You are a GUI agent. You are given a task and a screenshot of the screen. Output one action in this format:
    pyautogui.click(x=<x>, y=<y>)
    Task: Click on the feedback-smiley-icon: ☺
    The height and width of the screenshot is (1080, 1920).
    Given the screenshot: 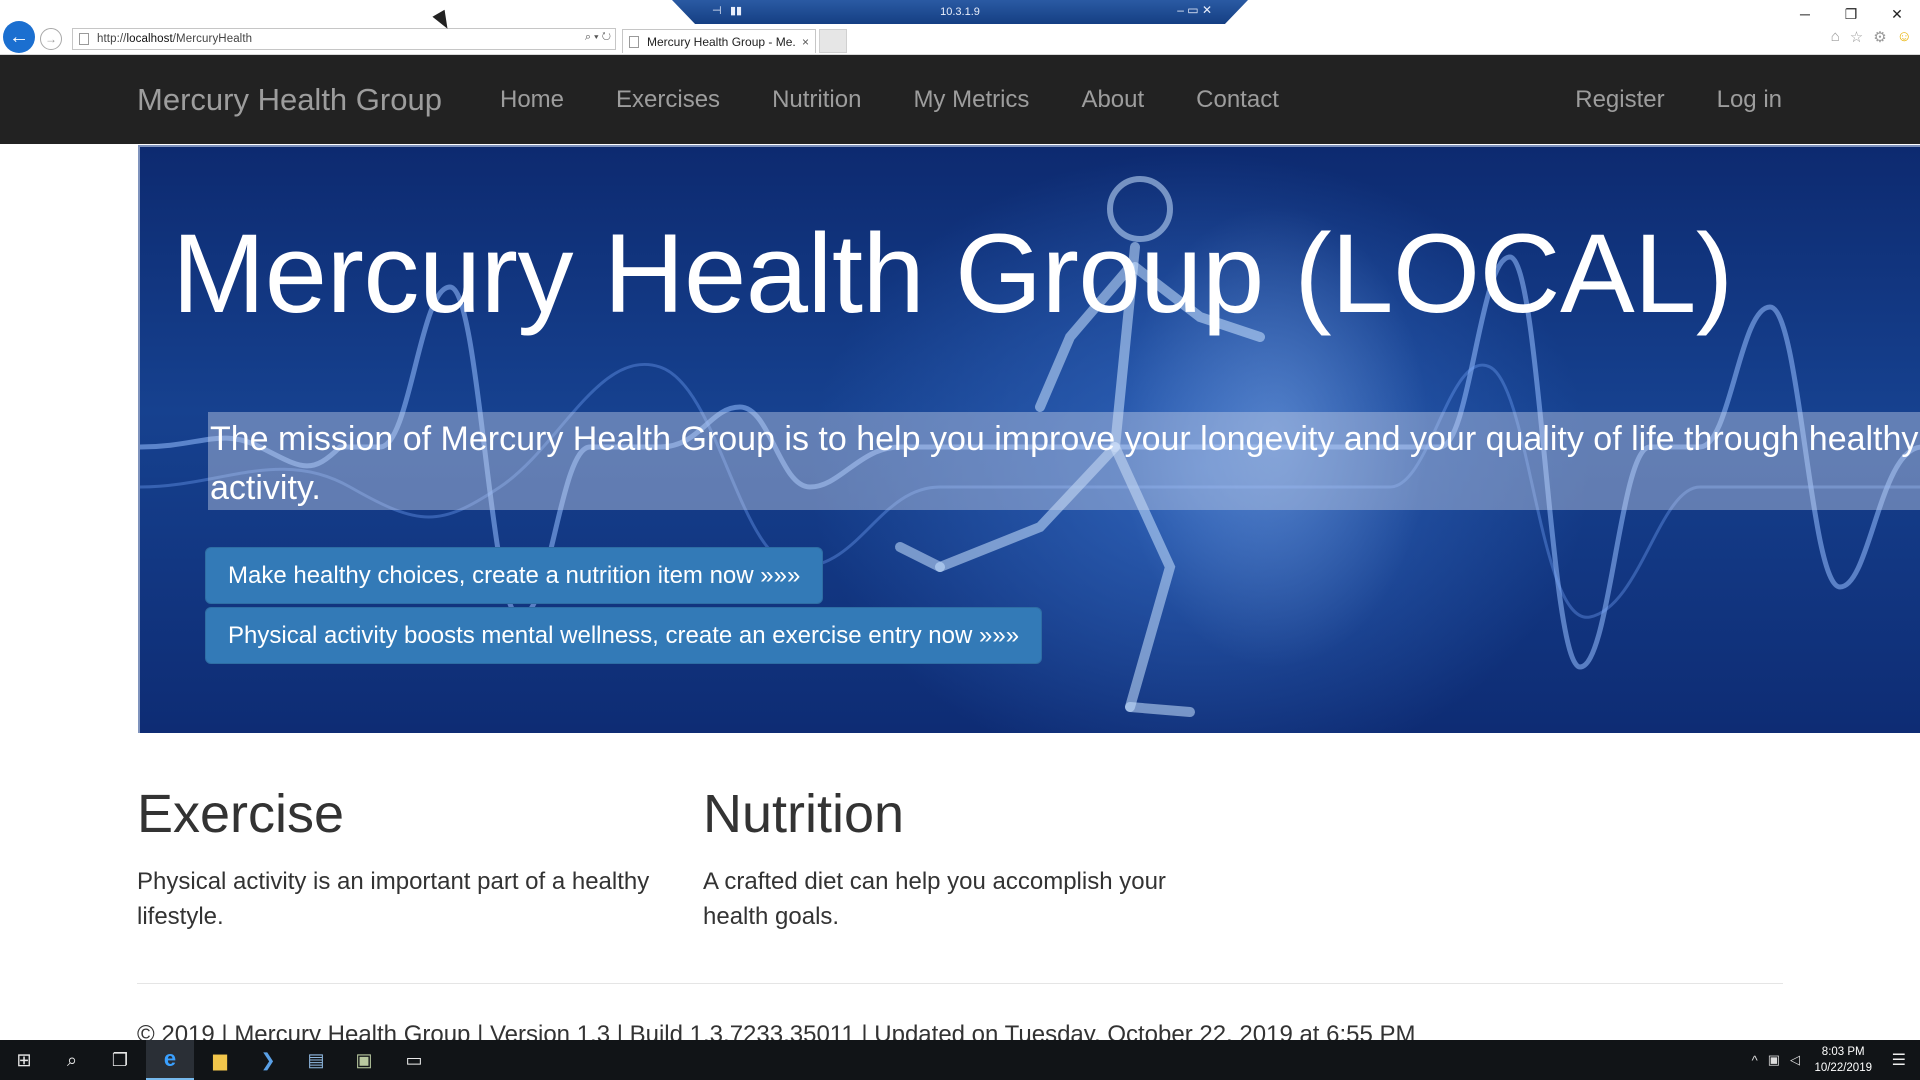 What is the action you would take?
    pyautogui.click(x=1904, y=37)
    